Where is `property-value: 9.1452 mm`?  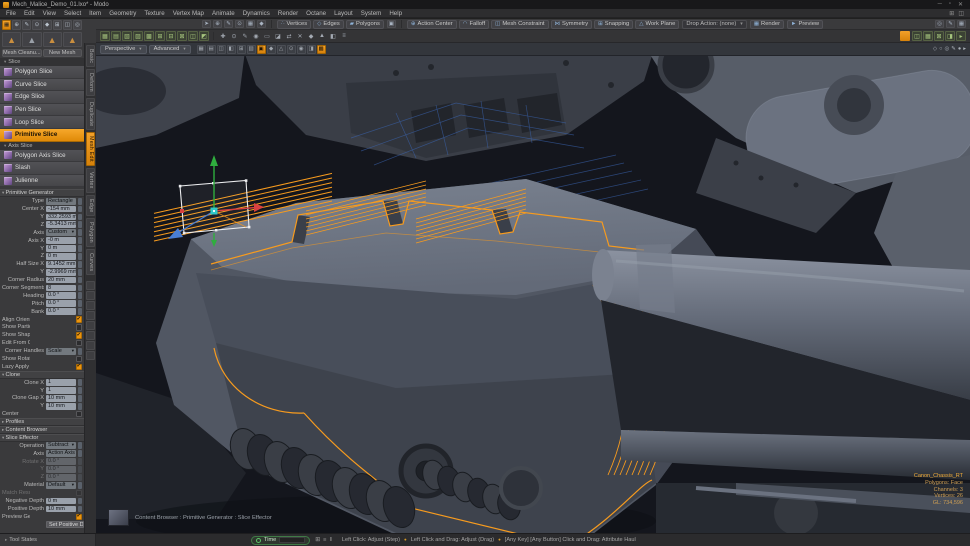 property-value: 9.1452 mm is located at coordinates (61, 264).